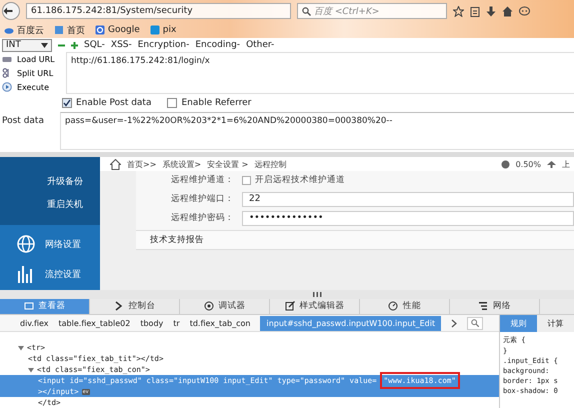 Image resolution: width=574 pixels, height=408 pixels. What do you see at coordinates (393, 306) in the screenshot?
I see `gauge-icon` at bounding box center [393, 306].